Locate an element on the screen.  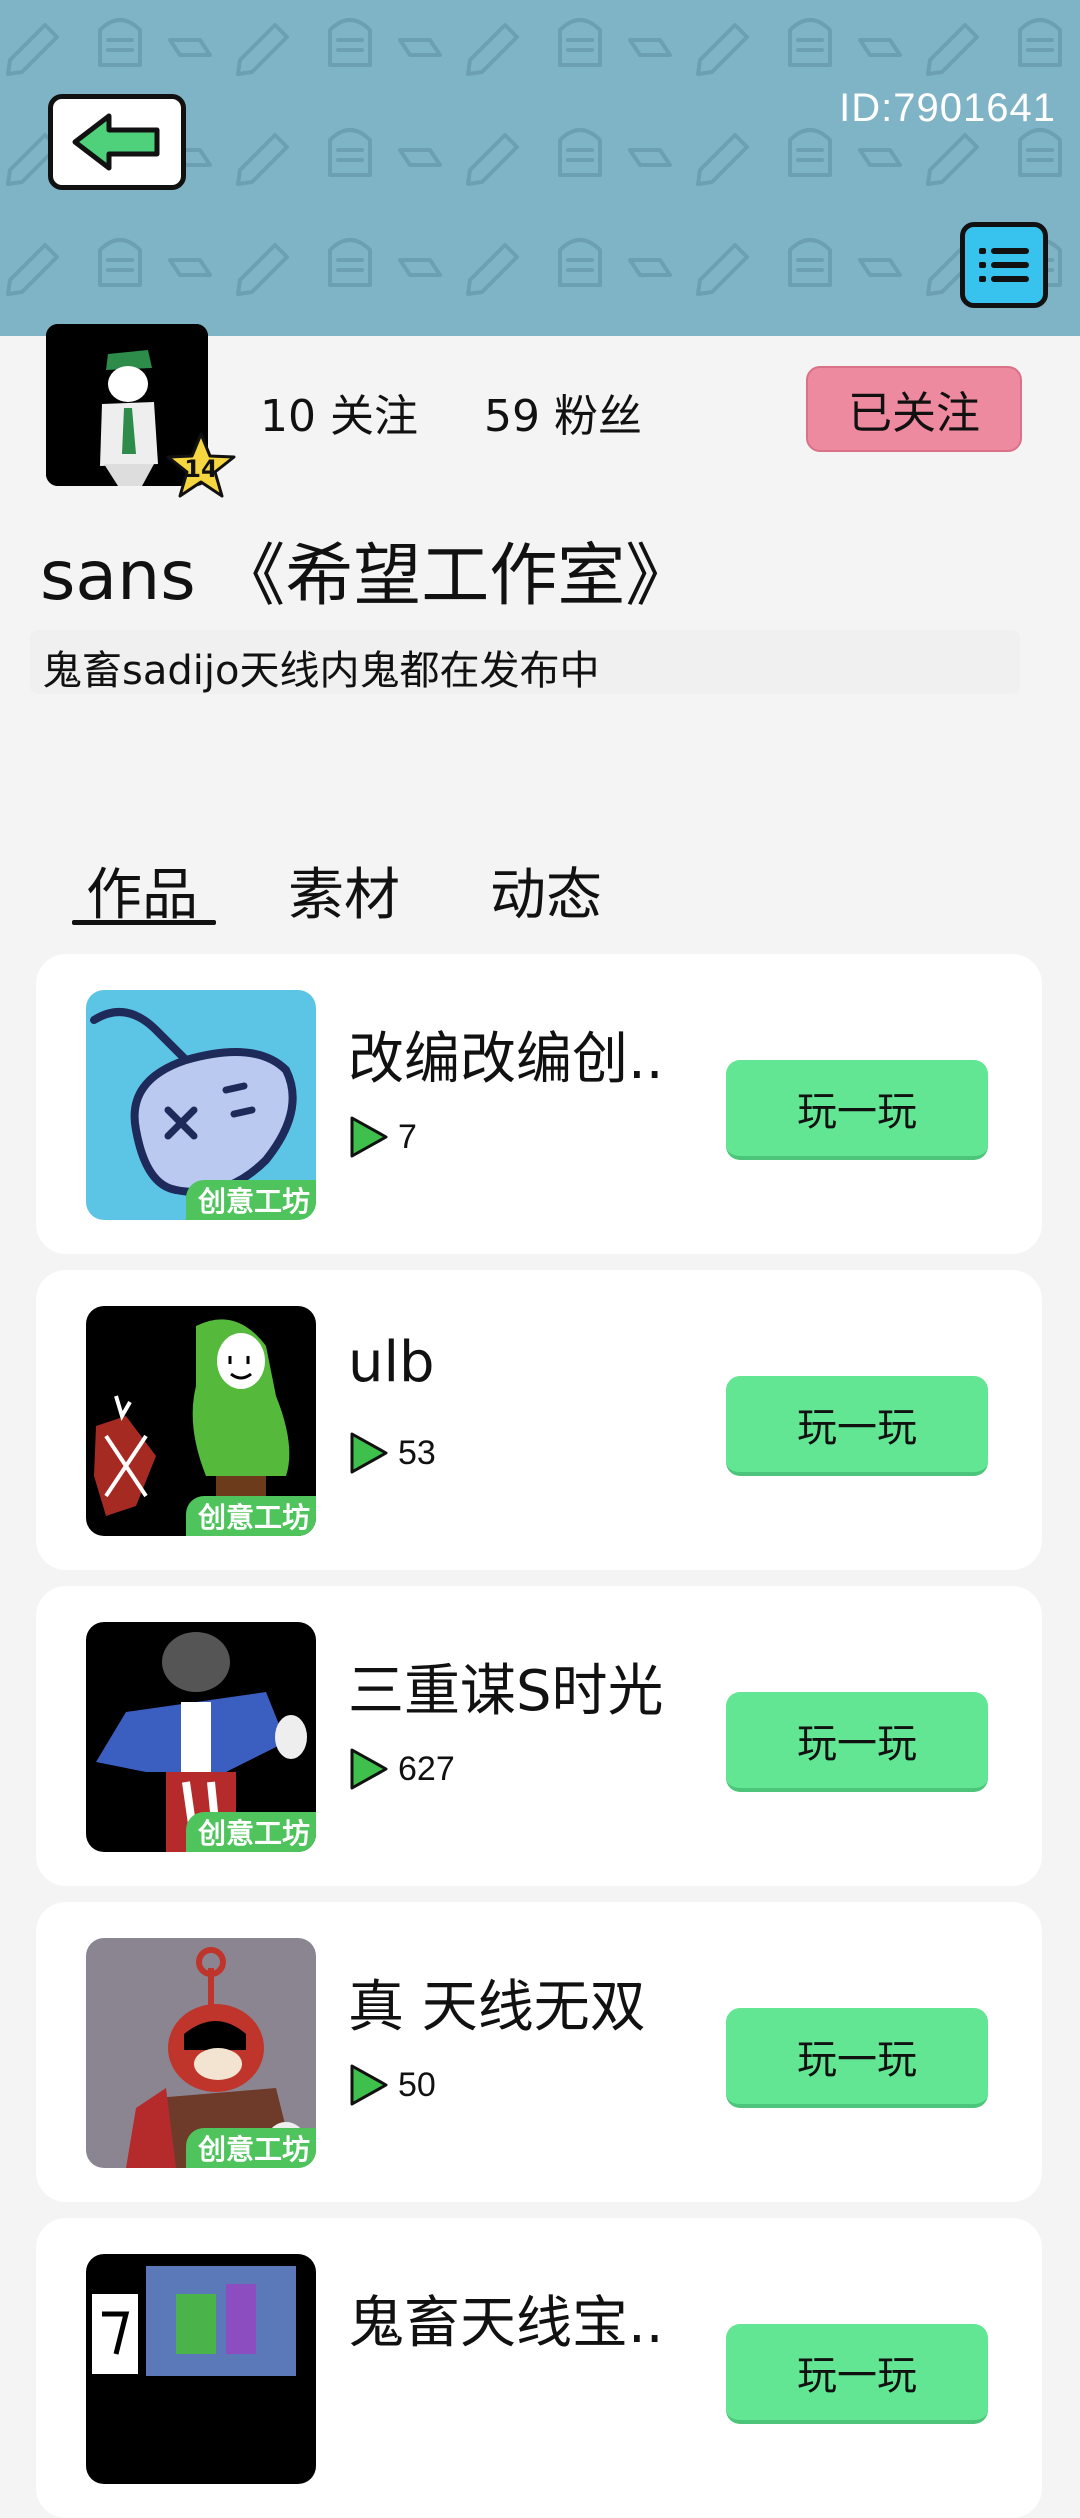
bio: 鬼畜sadijo天线内鬼都在发布中 is located at coordinates (321, 671).